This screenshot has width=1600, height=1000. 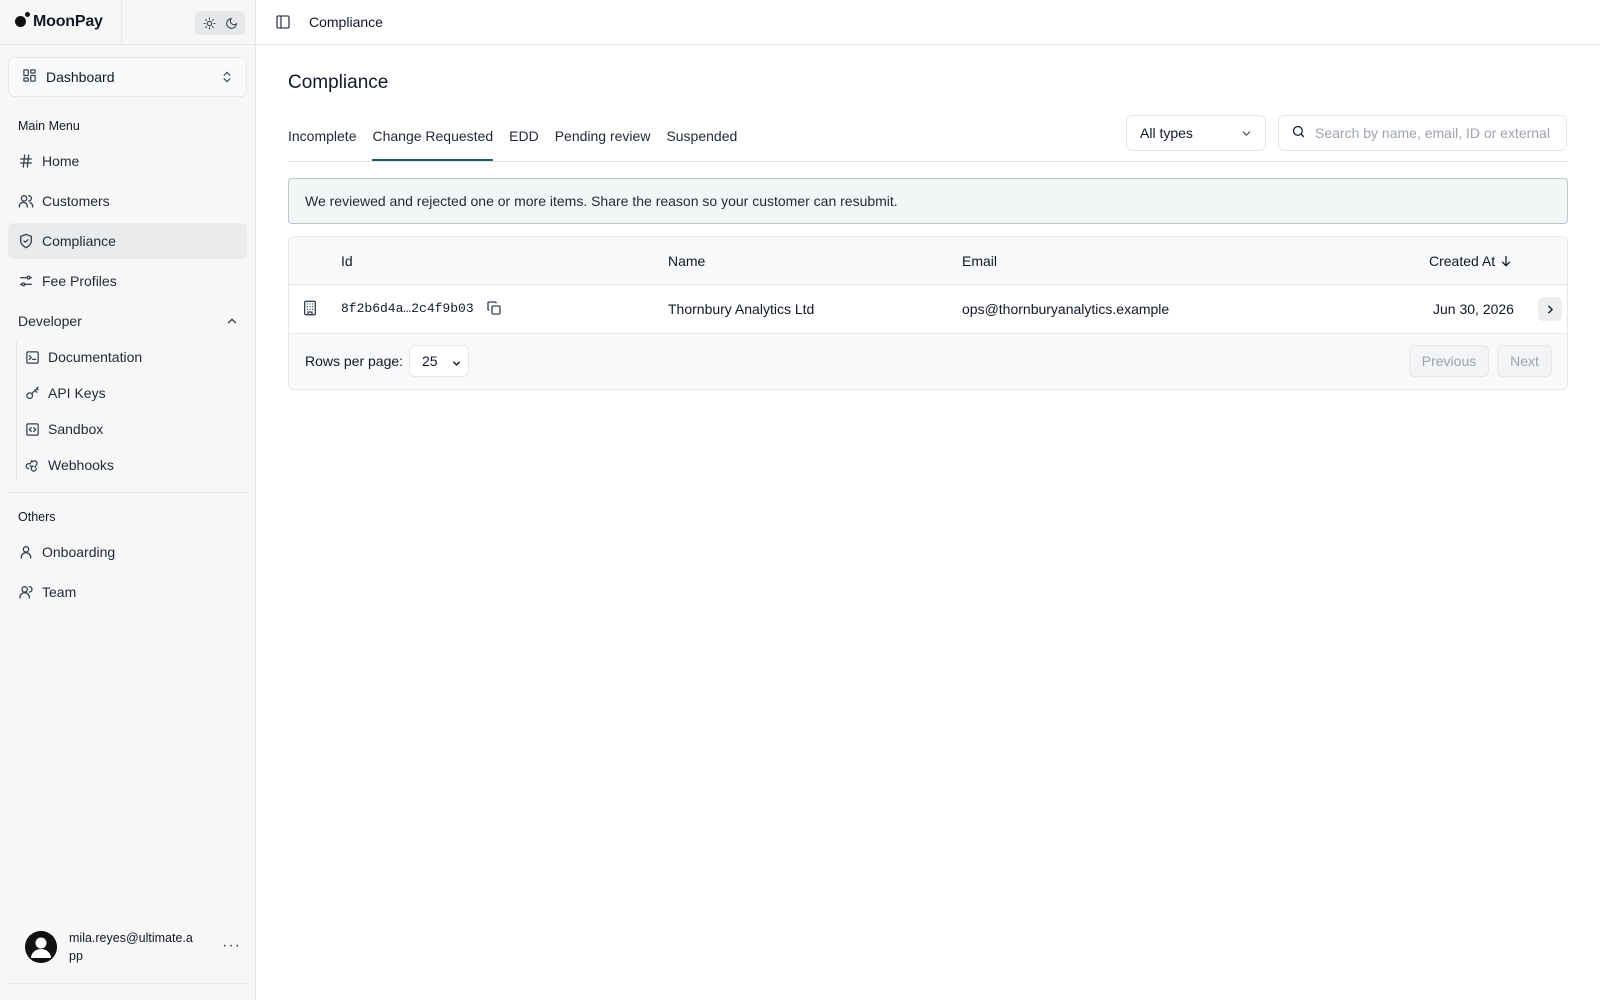 I want to click on user-menu: mila.reyes@ultimate.app ···, so click(x=135, y=947).